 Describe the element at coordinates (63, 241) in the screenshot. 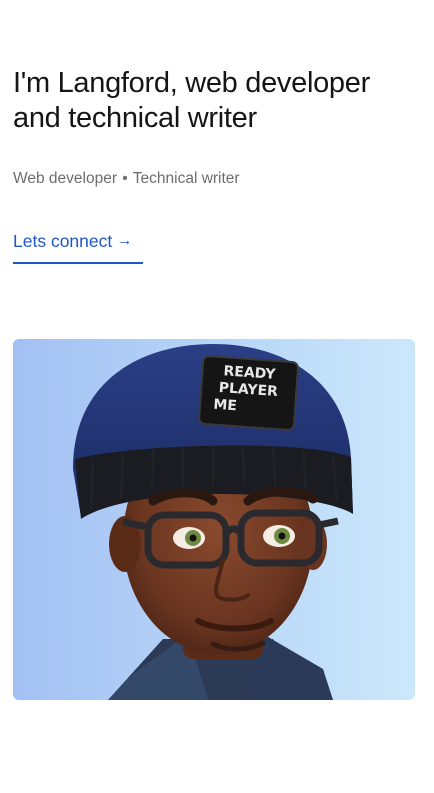

I see `lets-connect-label: Lets connect` at that location.